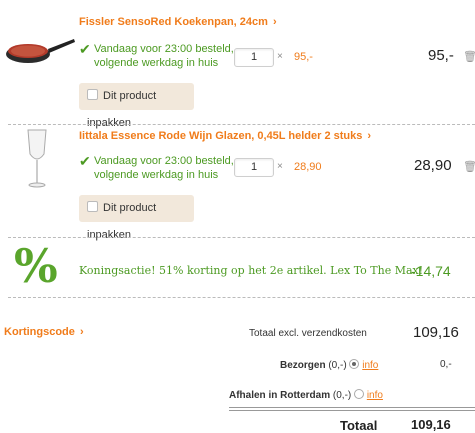 This screenshot has width=475, height=433. I want to click on promo-amount: -14,74, so click(431, 271).